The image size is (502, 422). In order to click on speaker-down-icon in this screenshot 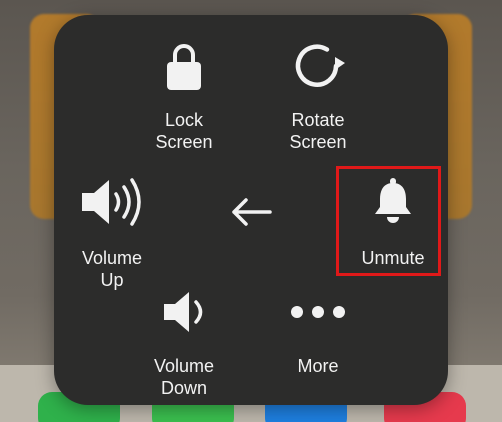, I will do `click(184, 312)`.